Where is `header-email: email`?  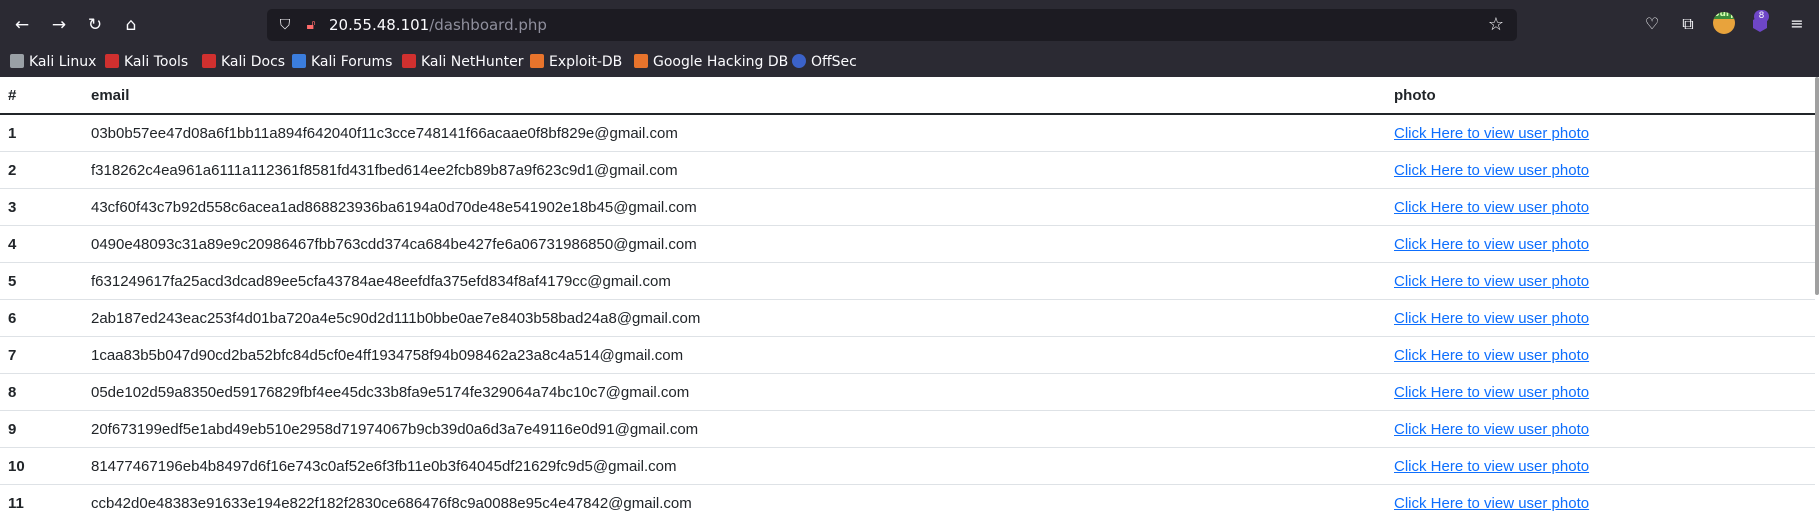 header-email: email is located at coordinates (742, 95).